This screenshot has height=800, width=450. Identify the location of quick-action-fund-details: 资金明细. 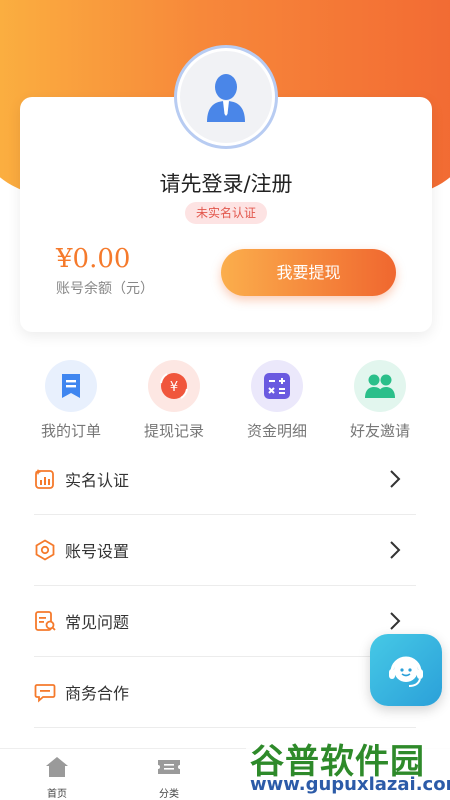
(277, 400).